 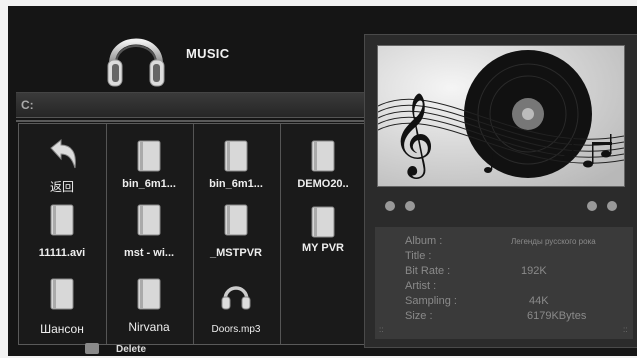 What do you see at coordinates (149, 327) in the screenshot?
I see `file-name: Nirvana` at bounding box center [149, 327].